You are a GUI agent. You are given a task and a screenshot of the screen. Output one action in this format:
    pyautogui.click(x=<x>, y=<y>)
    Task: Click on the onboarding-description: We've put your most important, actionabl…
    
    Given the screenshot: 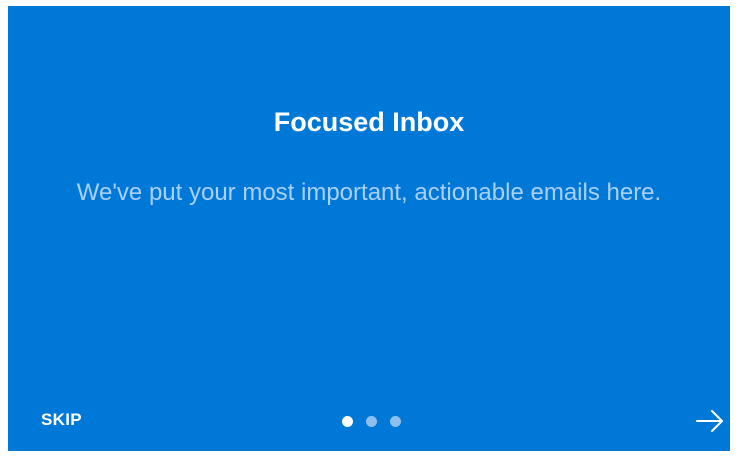 What is the action you would take?
    pyautogui.click(x=369, y=192)
    